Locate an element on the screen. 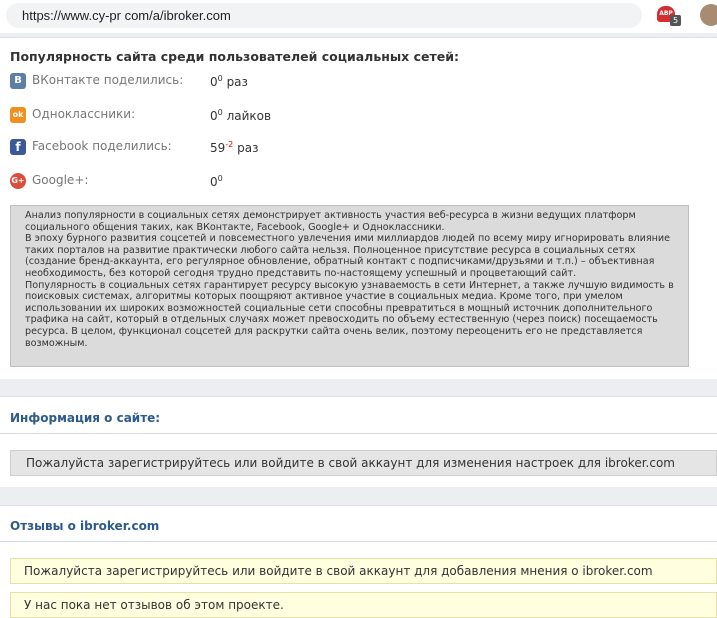  vk-icon: B is located at coordinates (18, 81).